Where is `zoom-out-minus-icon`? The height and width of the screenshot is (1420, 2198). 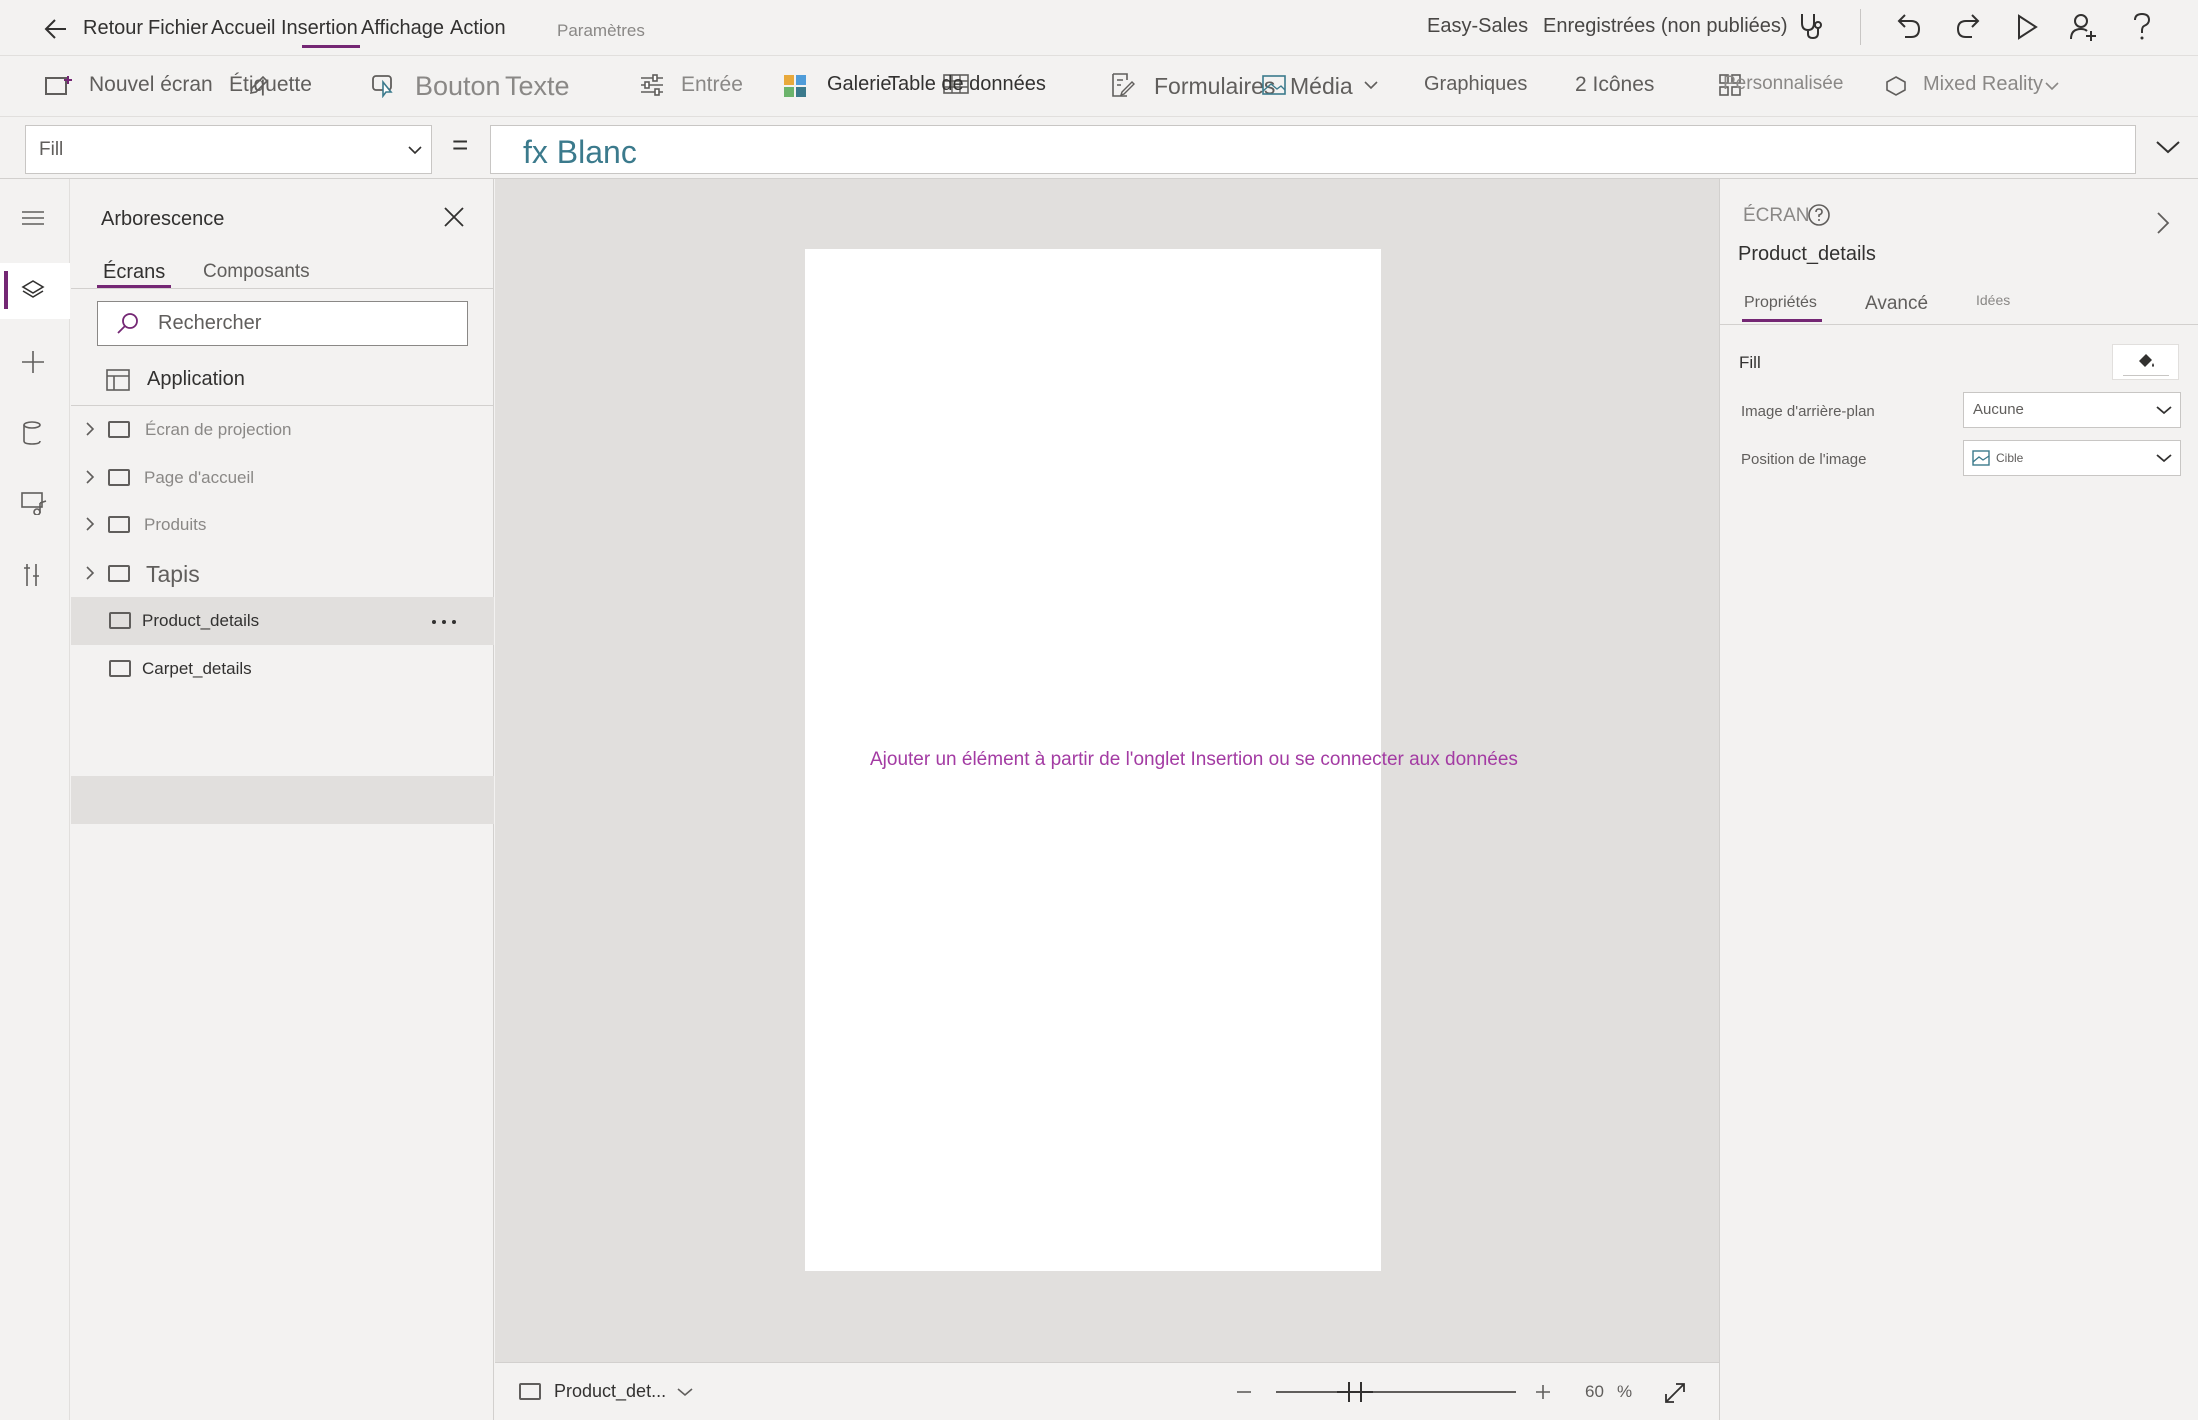
zoom-out-minus-icon is located at coordinates (1244, 1392).